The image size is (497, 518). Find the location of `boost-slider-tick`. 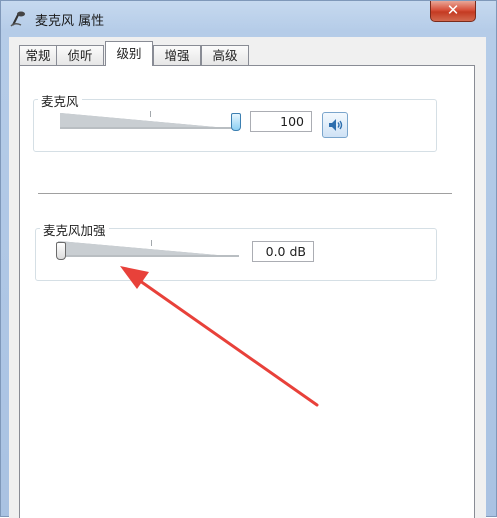

boost-slider-tick is located at coordinates (151, 243).